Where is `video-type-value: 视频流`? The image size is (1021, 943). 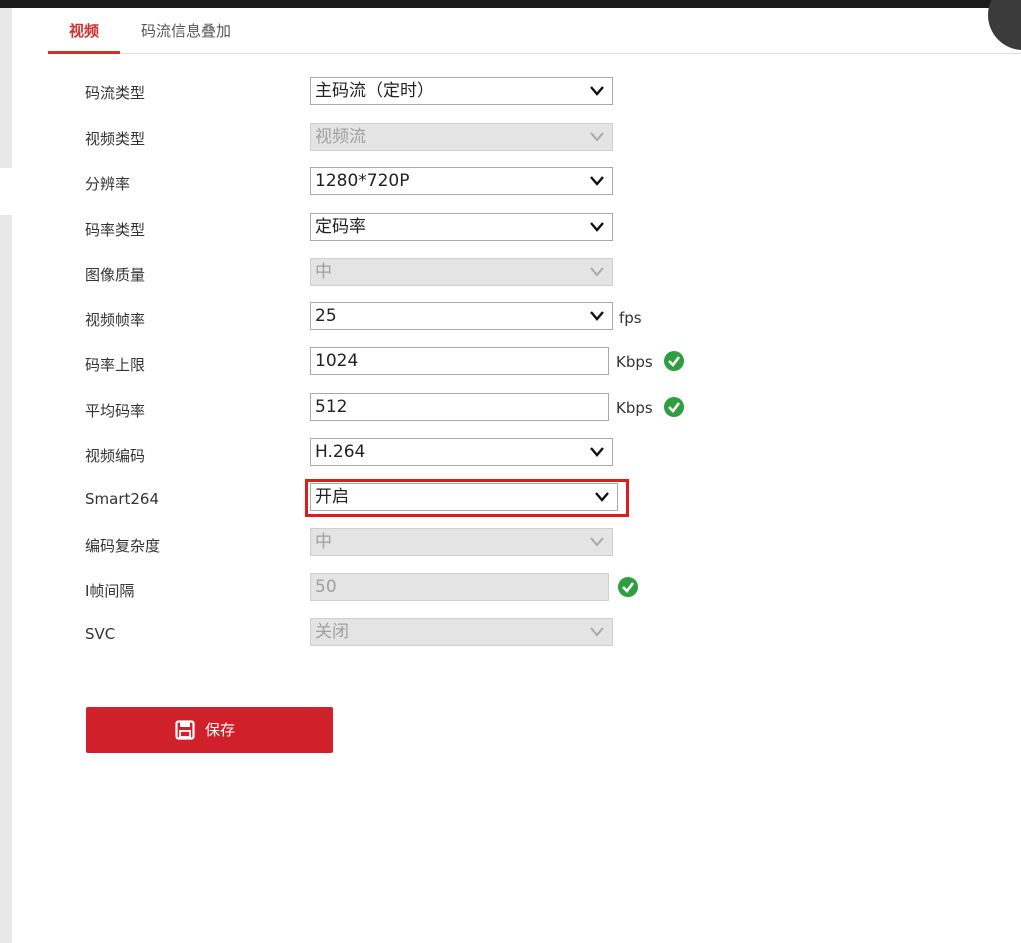 video-type-value: 视频流 is located at coordinates (340, 137).